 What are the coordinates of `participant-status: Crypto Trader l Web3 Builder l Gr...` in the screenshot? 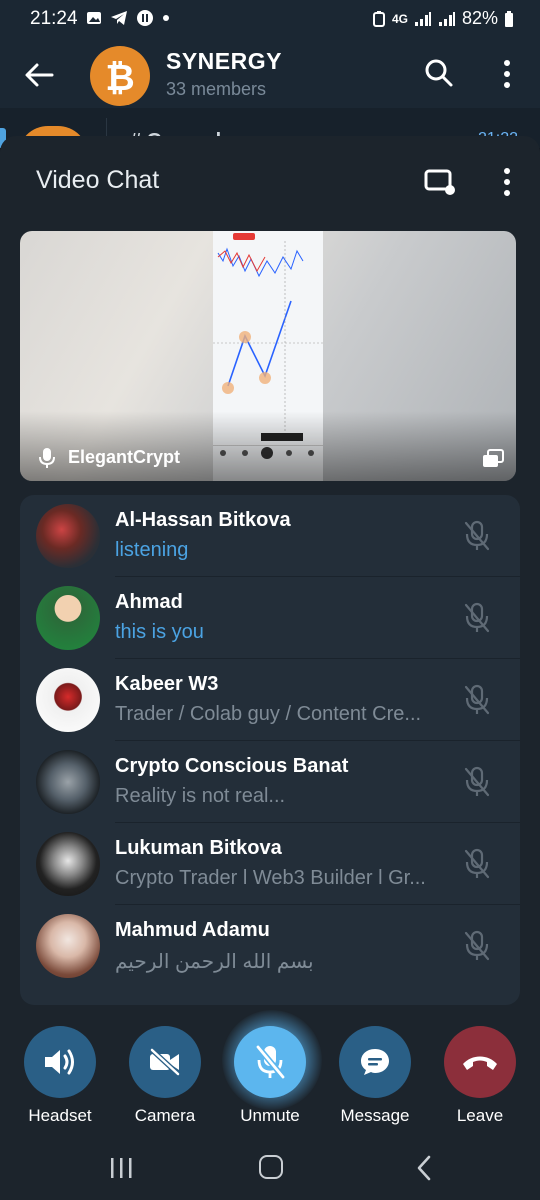 It's located at (270, 878).